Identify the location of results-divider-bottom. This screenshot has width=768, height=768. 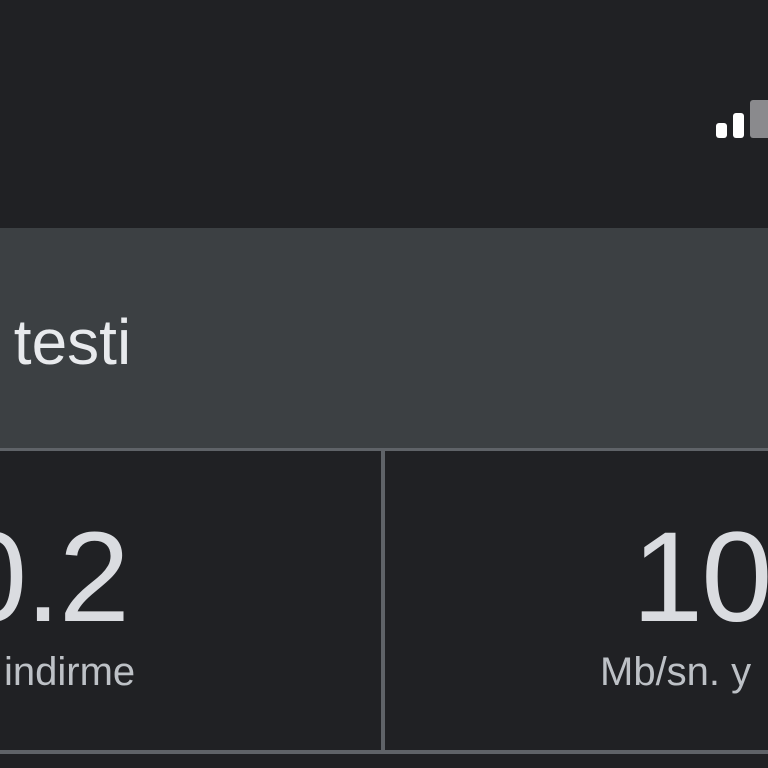
(384, 752).